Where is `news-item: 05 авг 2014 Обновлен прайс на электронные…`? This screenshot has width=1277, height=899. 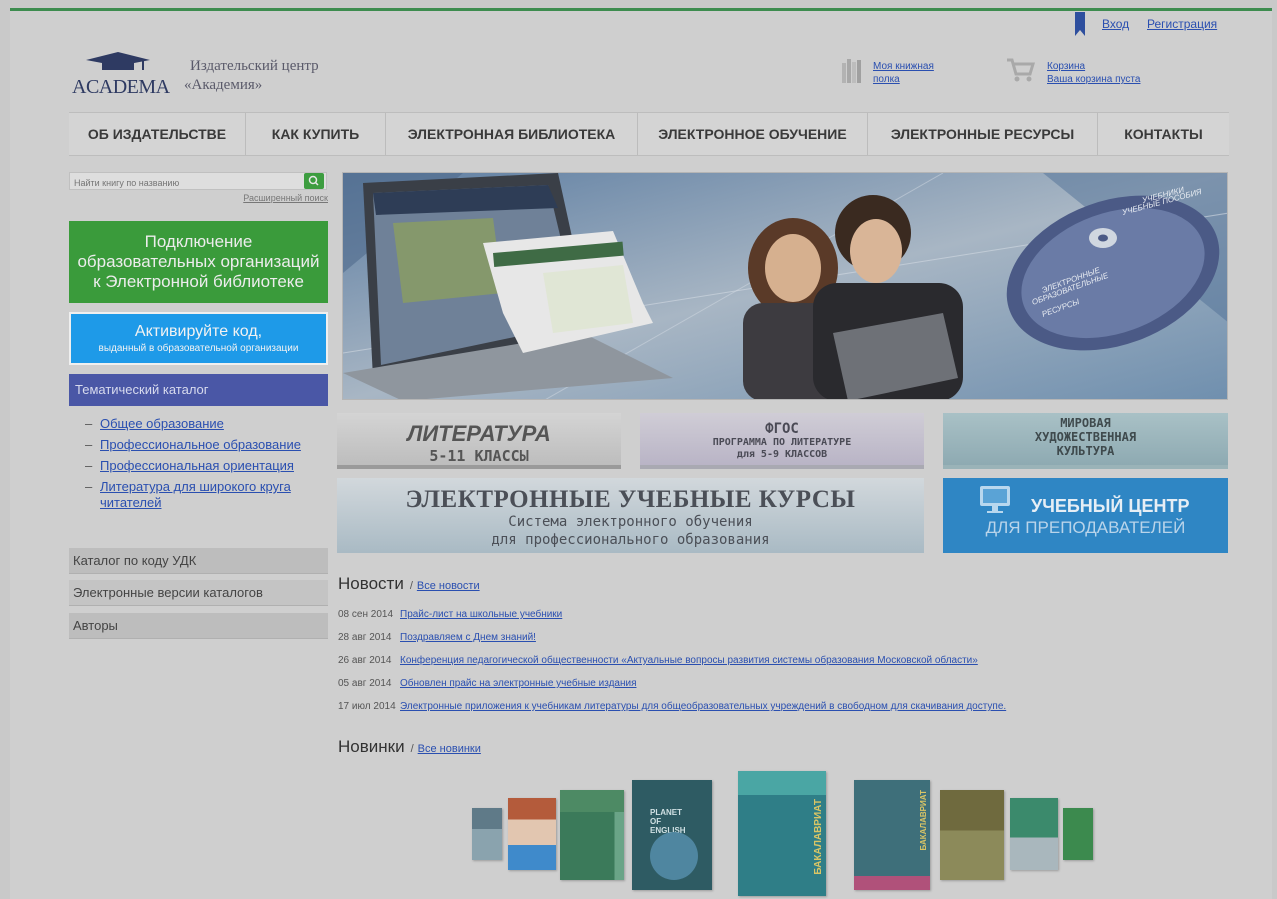 news-item: 05 авг 2014 Обновлен прайс на электронные… is located at coordinates (487, 686).